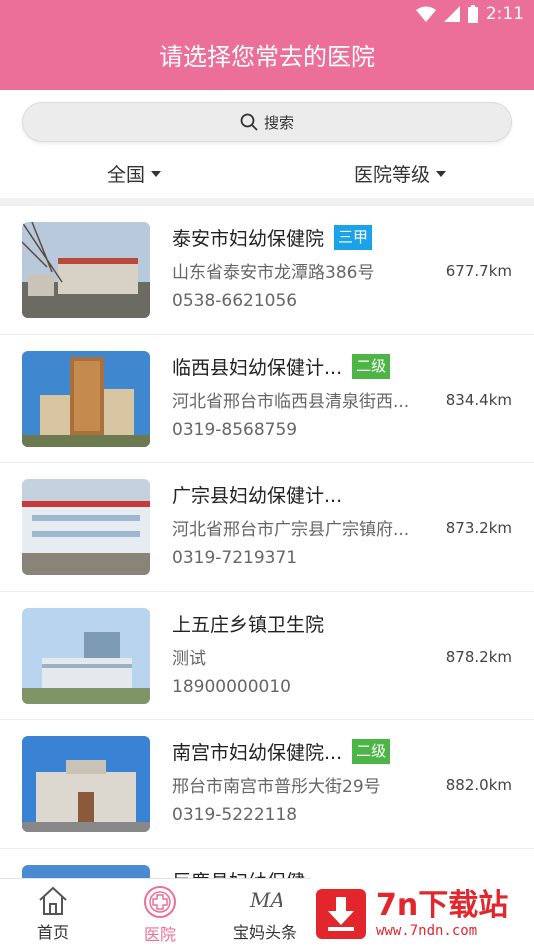 The image size is (534, 950). I want to click on hospital-distance: 834.4km, so click(478, 399).